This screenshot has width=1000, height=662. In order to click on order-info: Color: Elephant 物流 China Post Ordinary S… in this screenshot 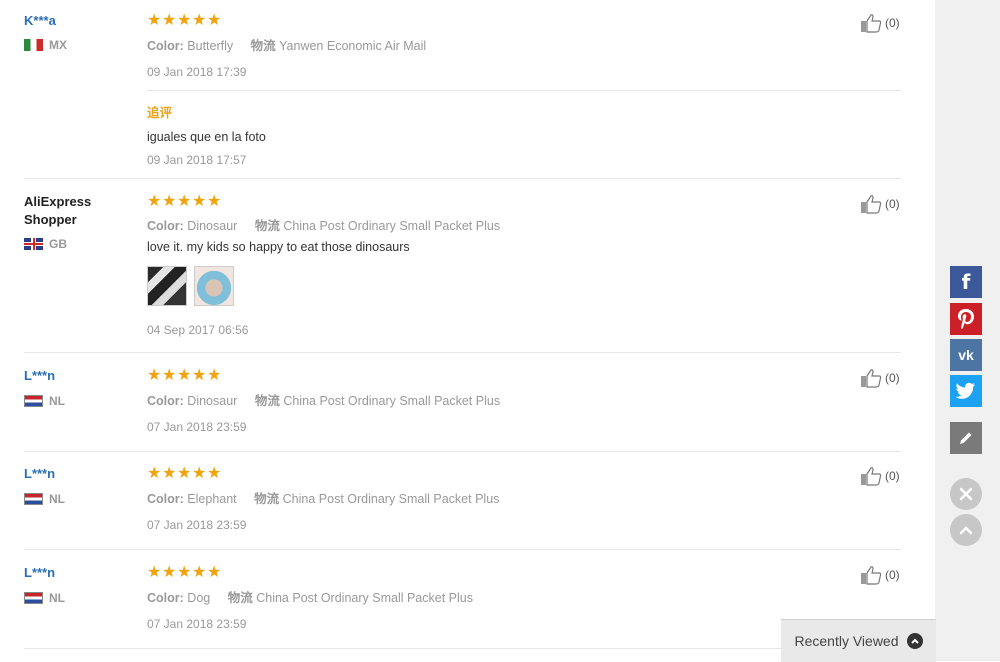, I will do `click(323, 497)`.